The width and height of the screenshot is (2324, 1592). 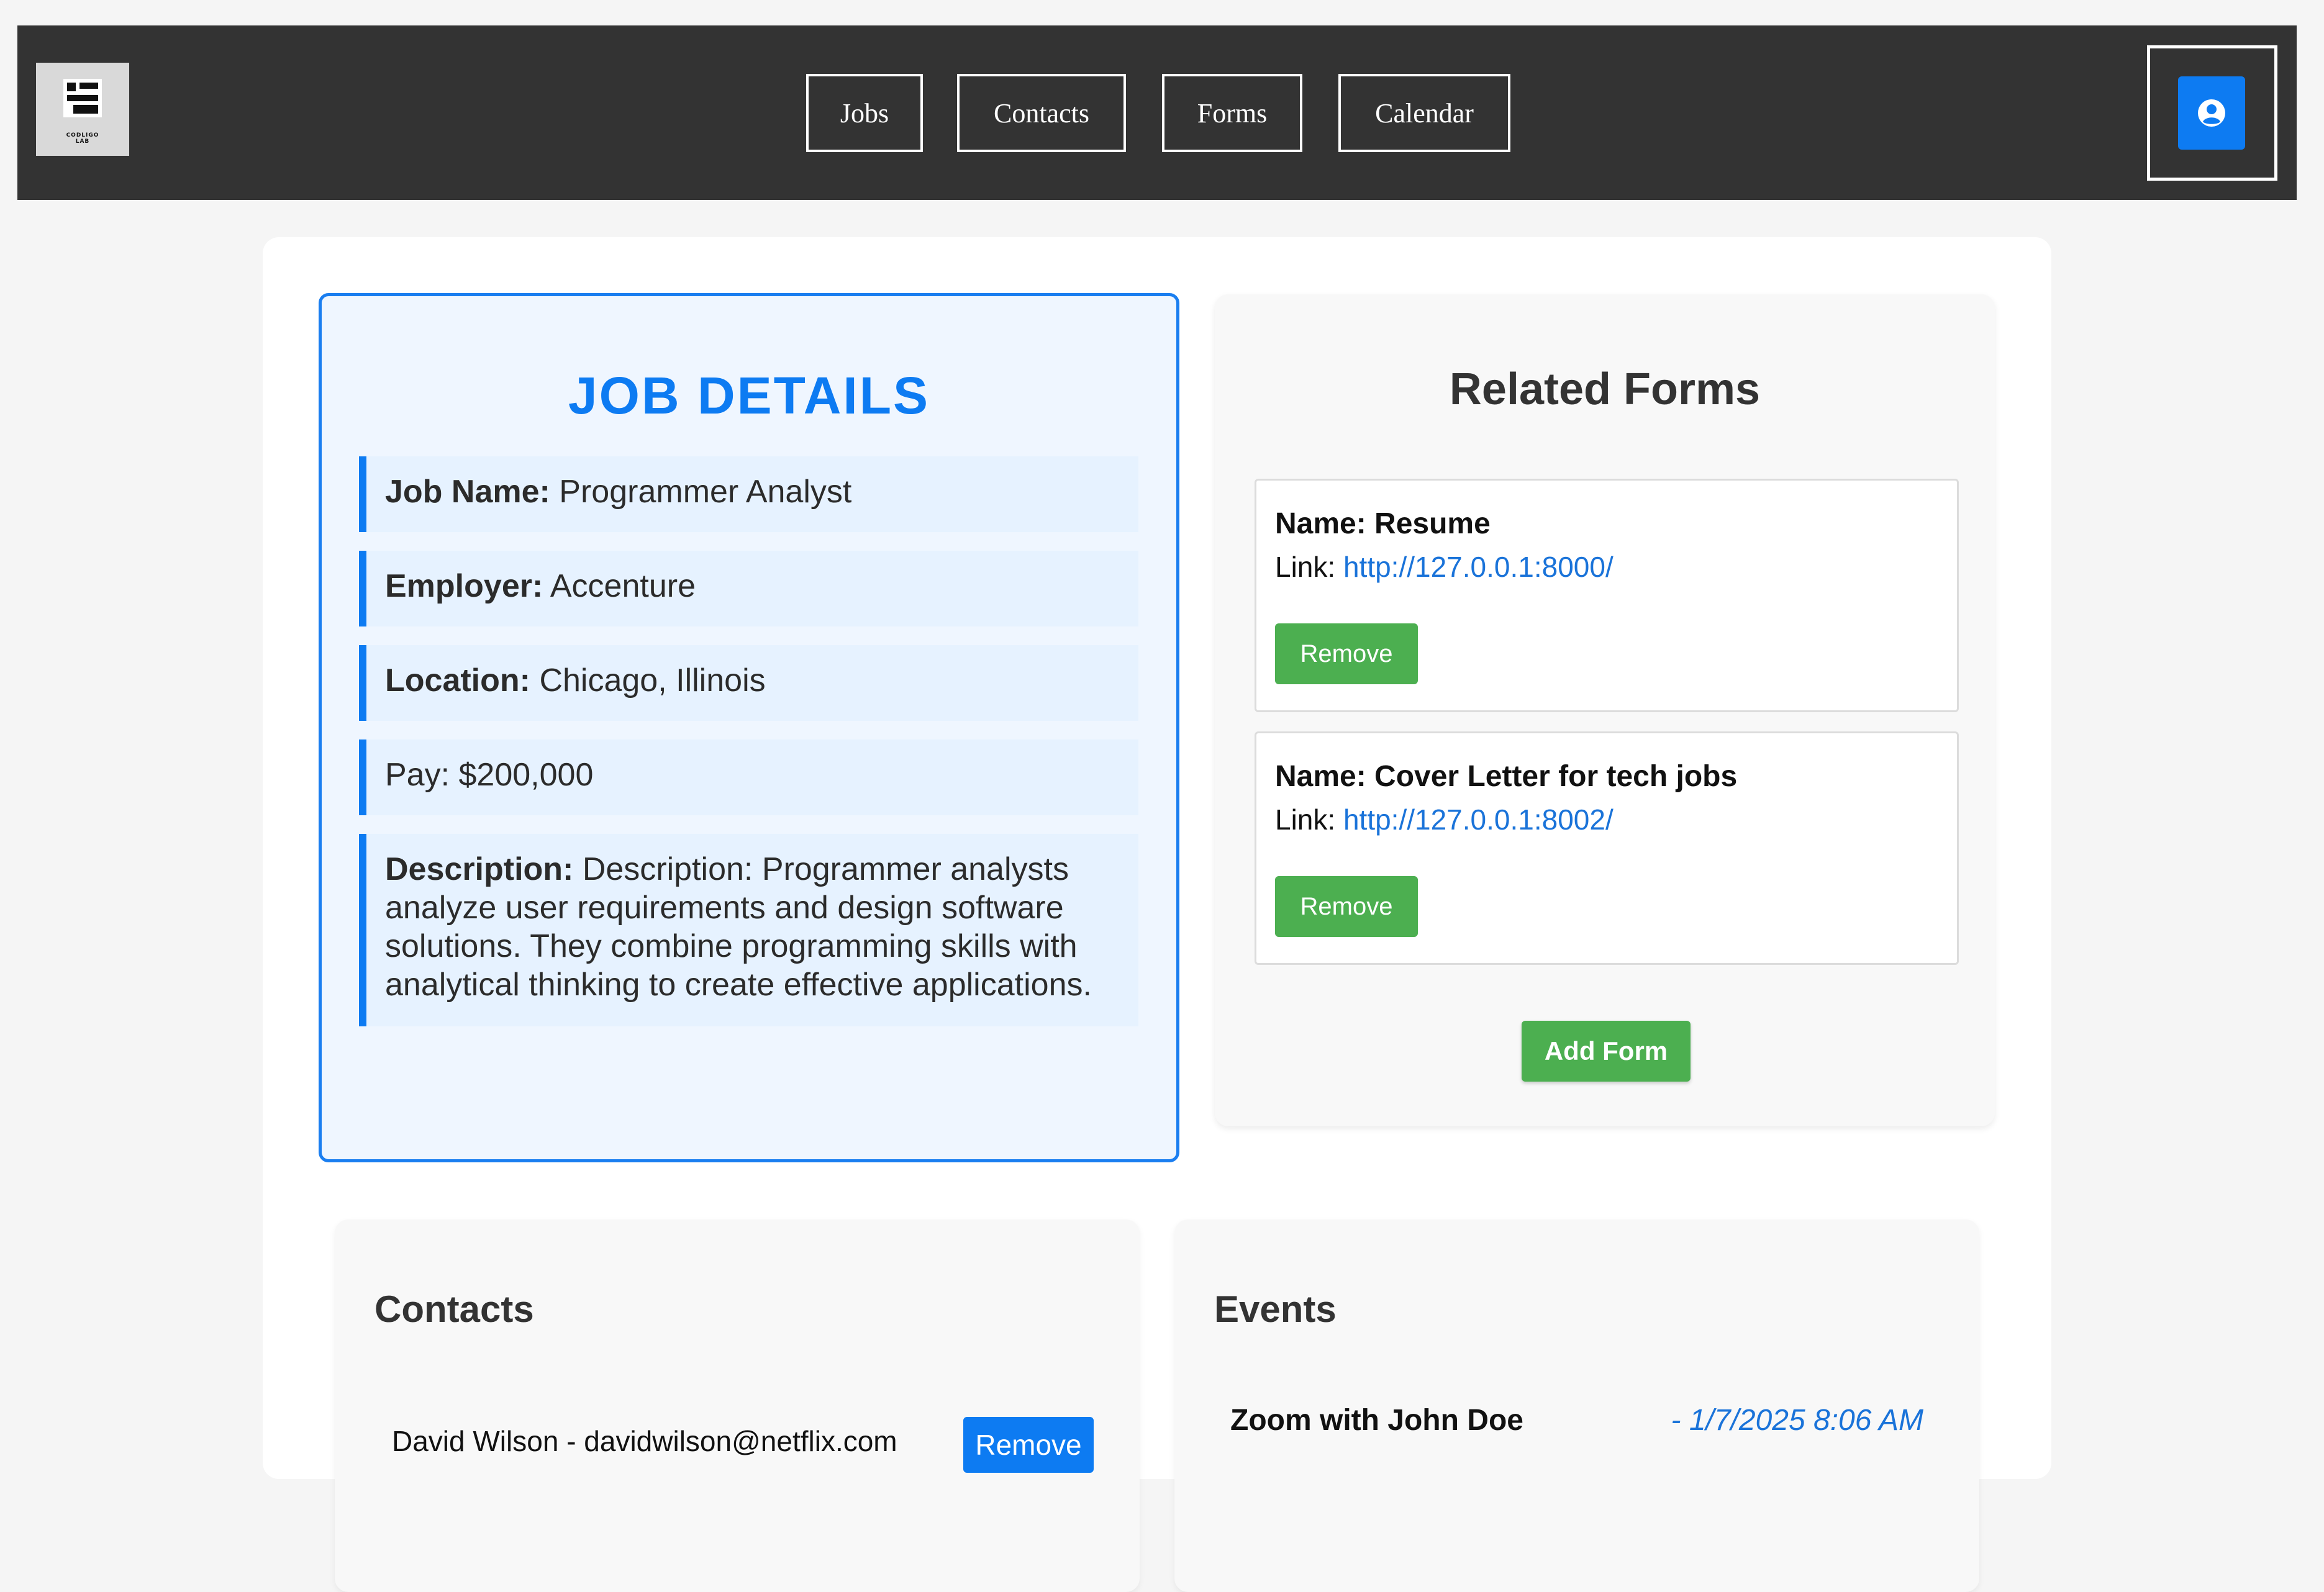 What do you see at coordinates (1424, 113) in the screenshot?
I see `nav-calendar-button: Calendar` at bounding box center [1424, 113].